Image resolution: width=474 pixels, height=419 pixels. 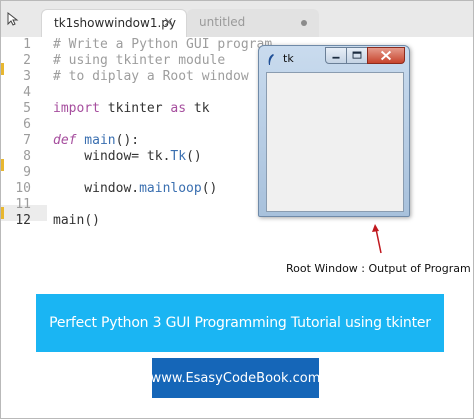 What do you see at coordinates (27, 108) in the screenshot?
I see `line-number: 5` at bounding box center [27, 108].